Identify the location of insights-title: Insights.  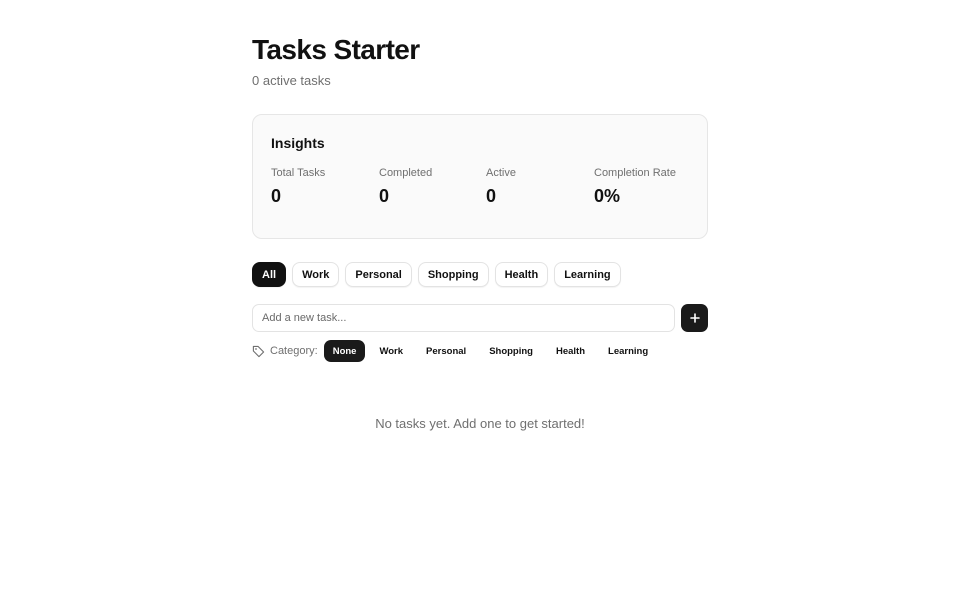
(298, 143).